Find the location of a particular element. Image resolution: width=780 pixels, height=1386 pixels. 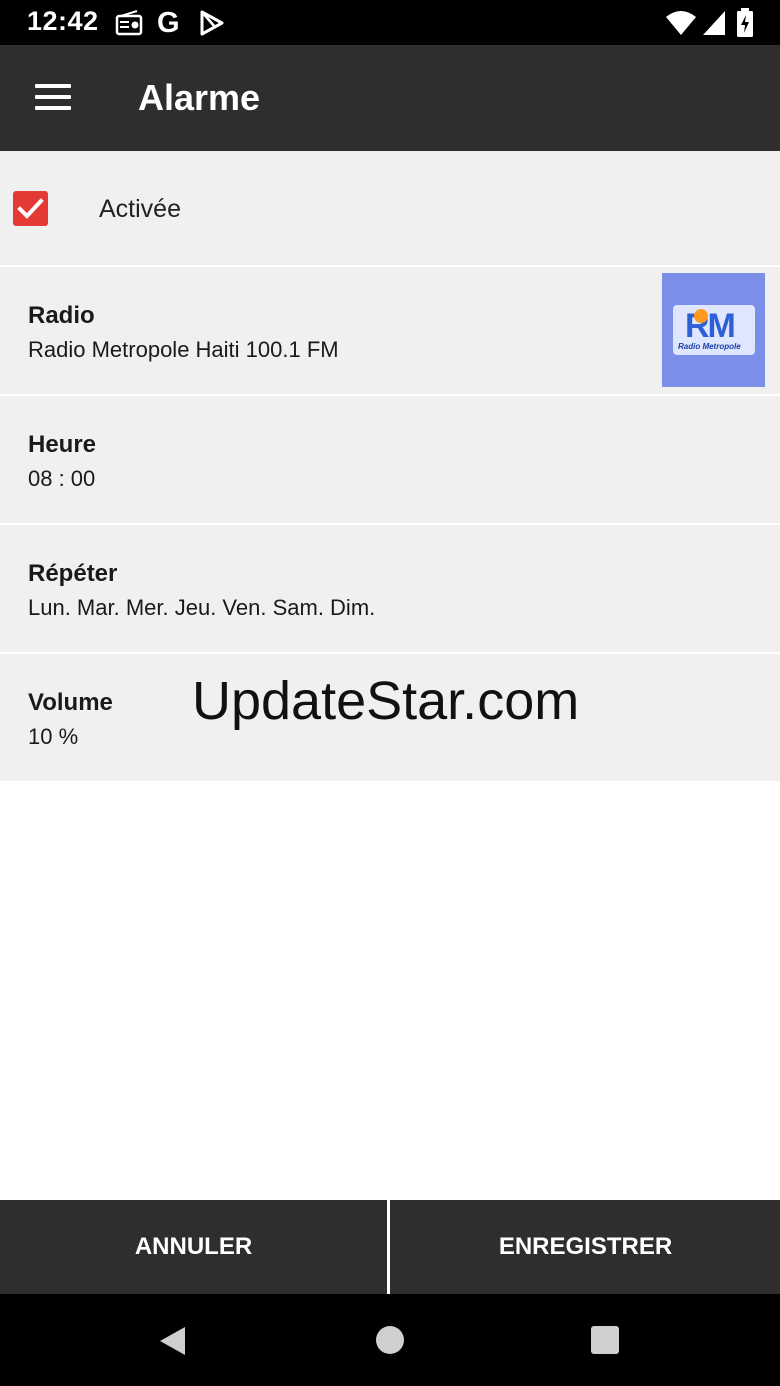

home-icon is located at coordinates (390, 1340).